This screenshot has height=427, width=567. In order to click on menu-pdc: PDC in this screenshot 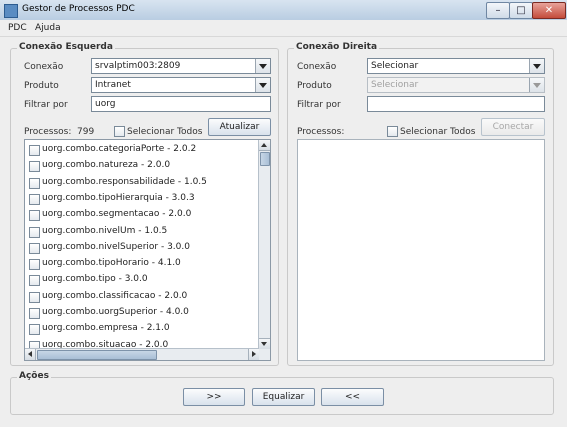, I will do `click(17, 28)`.